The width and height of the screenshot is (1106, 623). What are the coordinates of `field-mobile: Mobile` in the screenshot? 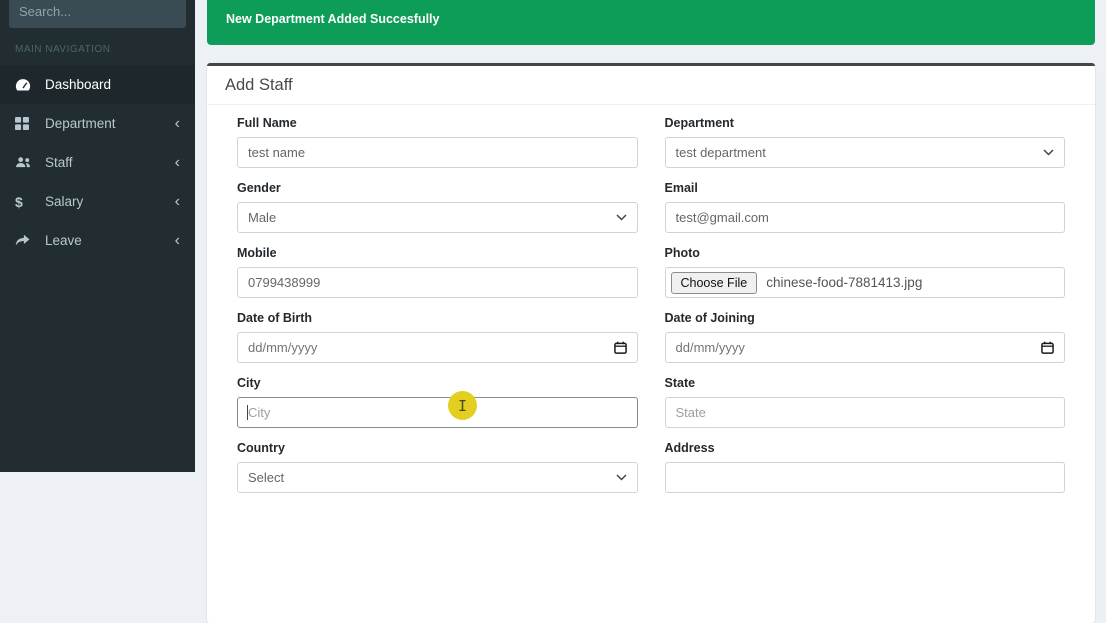 It's located at (437, 272).